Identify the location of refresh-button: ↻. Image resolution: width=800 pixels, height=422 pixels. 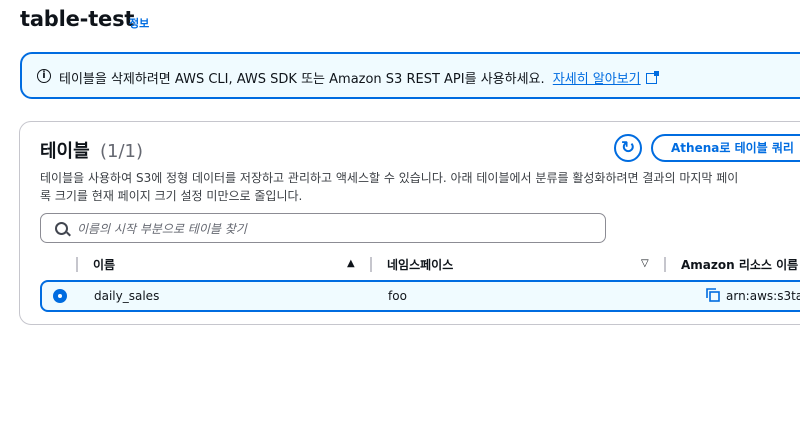
(628, 148).